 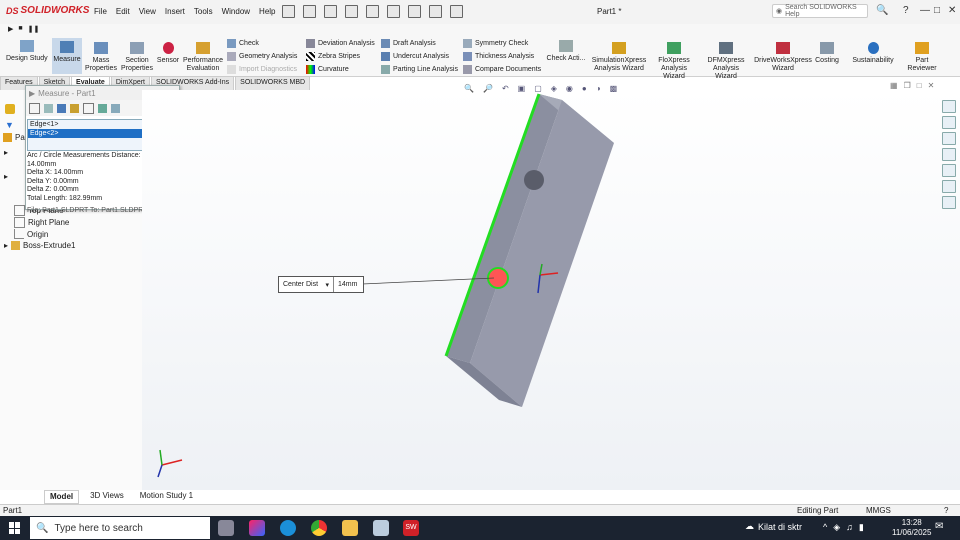 What do you see at coordinates (203, 11) in the screenshot?
I see `menu-tools: Tools` at bounding box center [203, 11].